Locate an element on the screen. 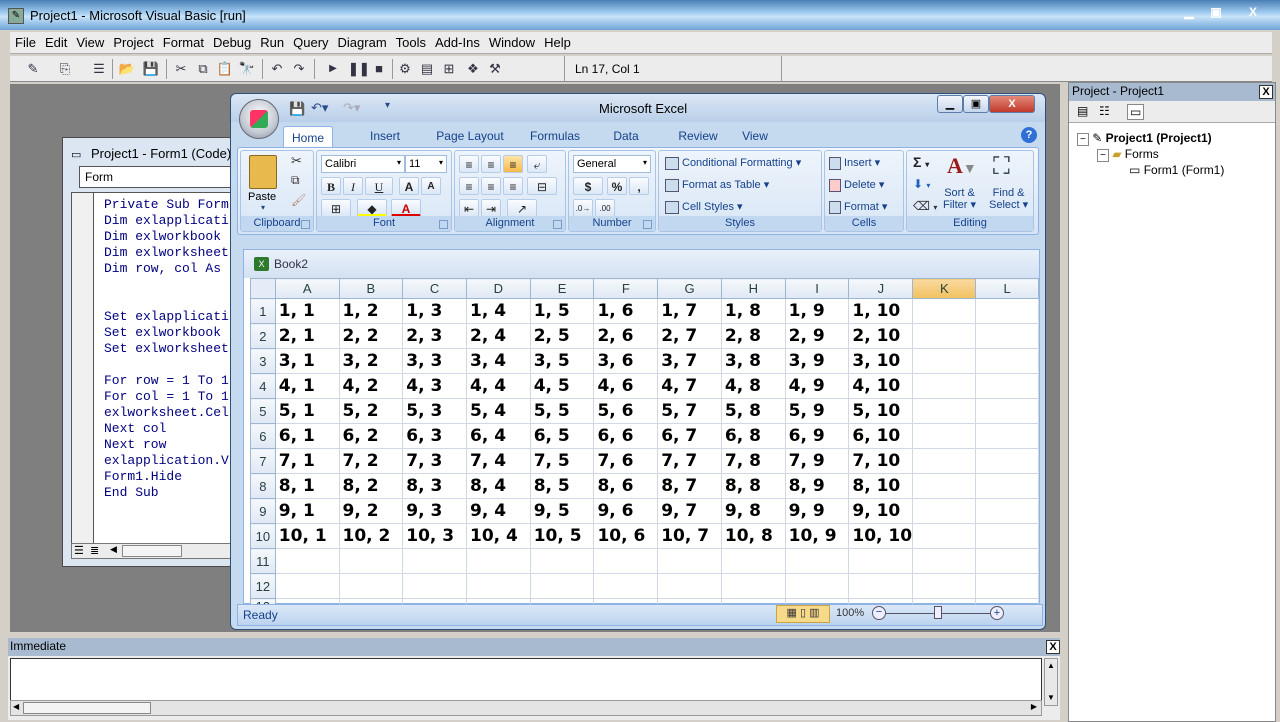 Image resolution: width=1280 pixels, height=722 pixels. redo-icon: ↷ is located at coordinates (299, 69).